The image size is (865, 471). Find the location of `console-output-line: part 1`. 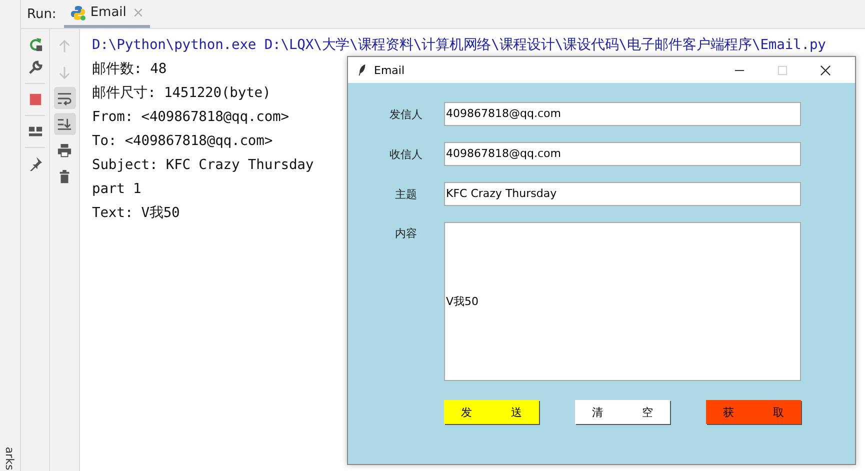

console-output-line: part 1 is located at coordinates (117, 189).